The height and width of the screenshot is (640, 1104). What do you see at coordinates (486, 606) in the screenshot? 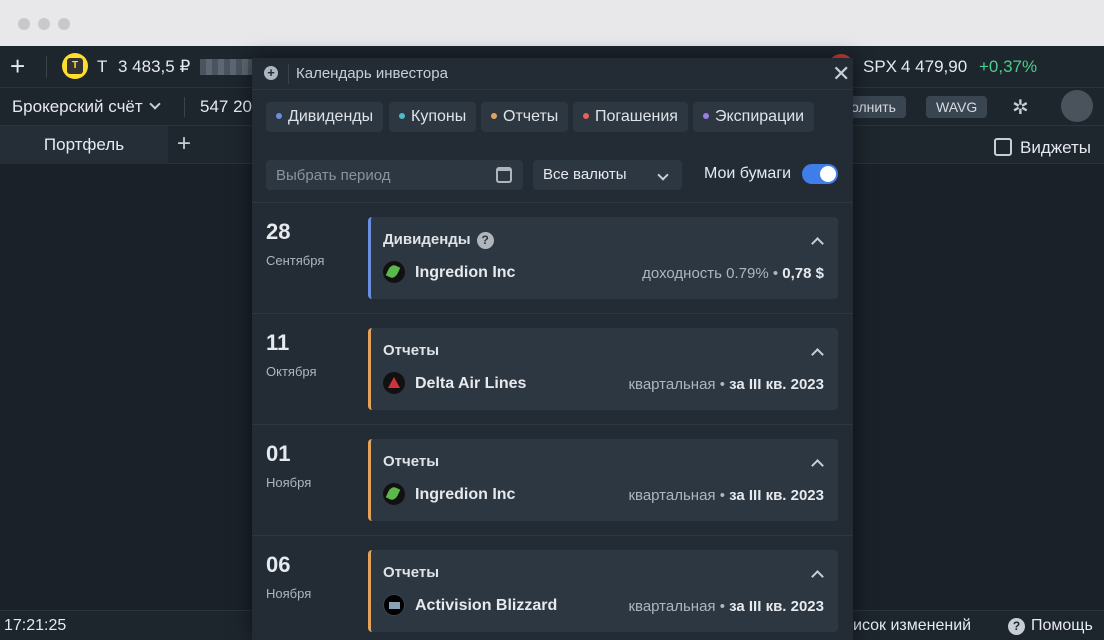
I see `company-name: Activision Blizzard` at bounding box center [486, 606].